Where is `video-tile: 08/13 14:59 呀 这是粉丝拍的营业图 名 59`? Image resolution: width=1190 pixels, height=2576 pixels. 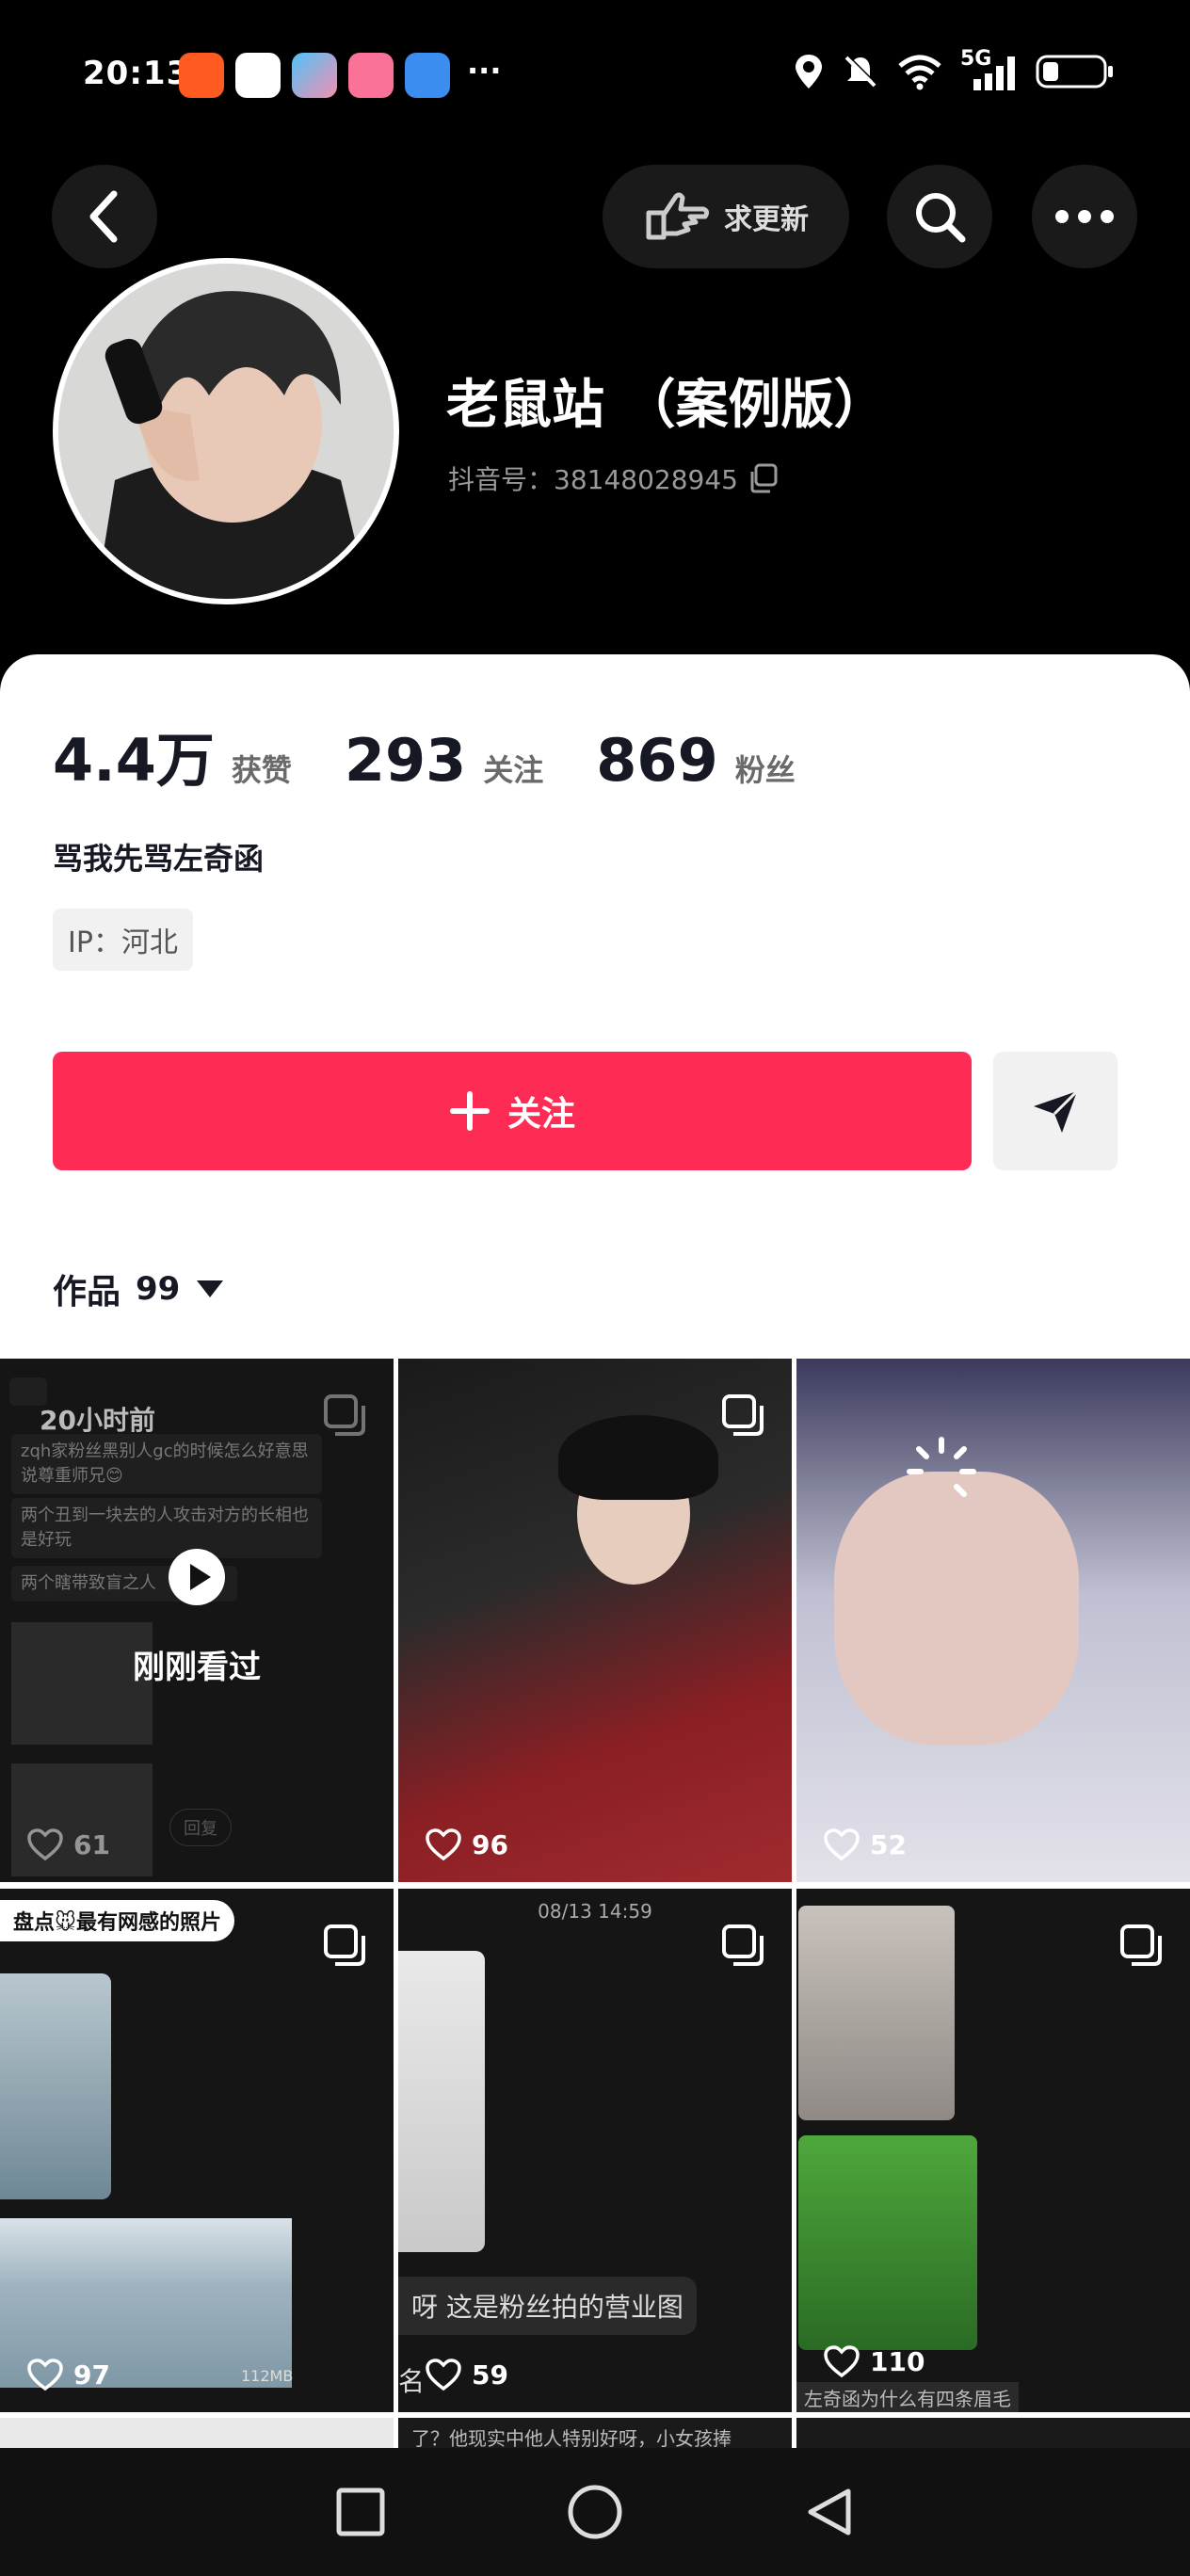
video-tile: 08/13 14:59 呀 这是粉丝拍的营业图 名 59 is located at coordinates (595, 2150).